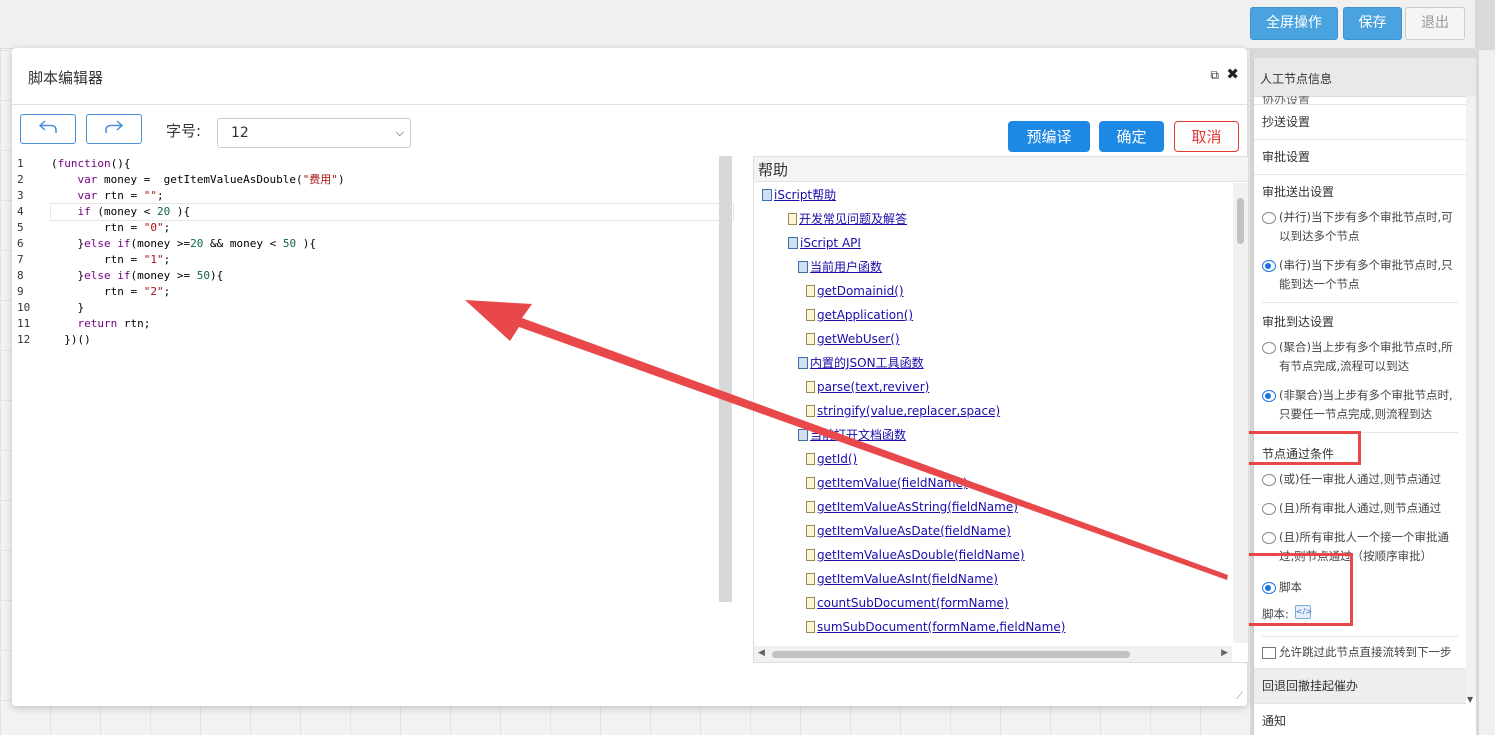 Image resolution: width=1495 pixels, height=735 pixels. I want to click on section-rollback: 回退回撤挂起催办, so click(1360, 686).